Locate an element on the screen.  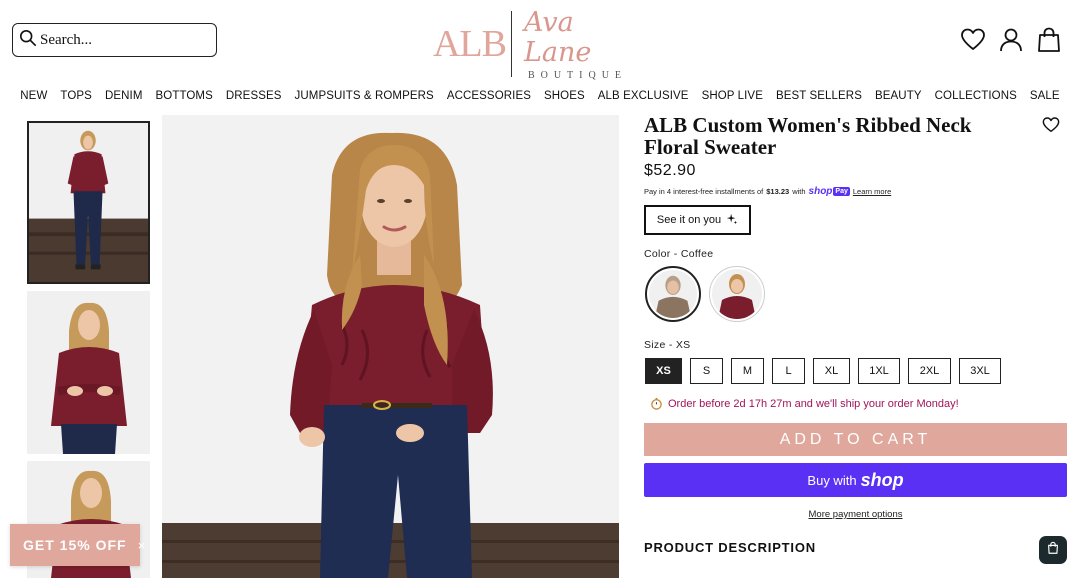
size-label: Size - XS is located at coordinates (667, 345).